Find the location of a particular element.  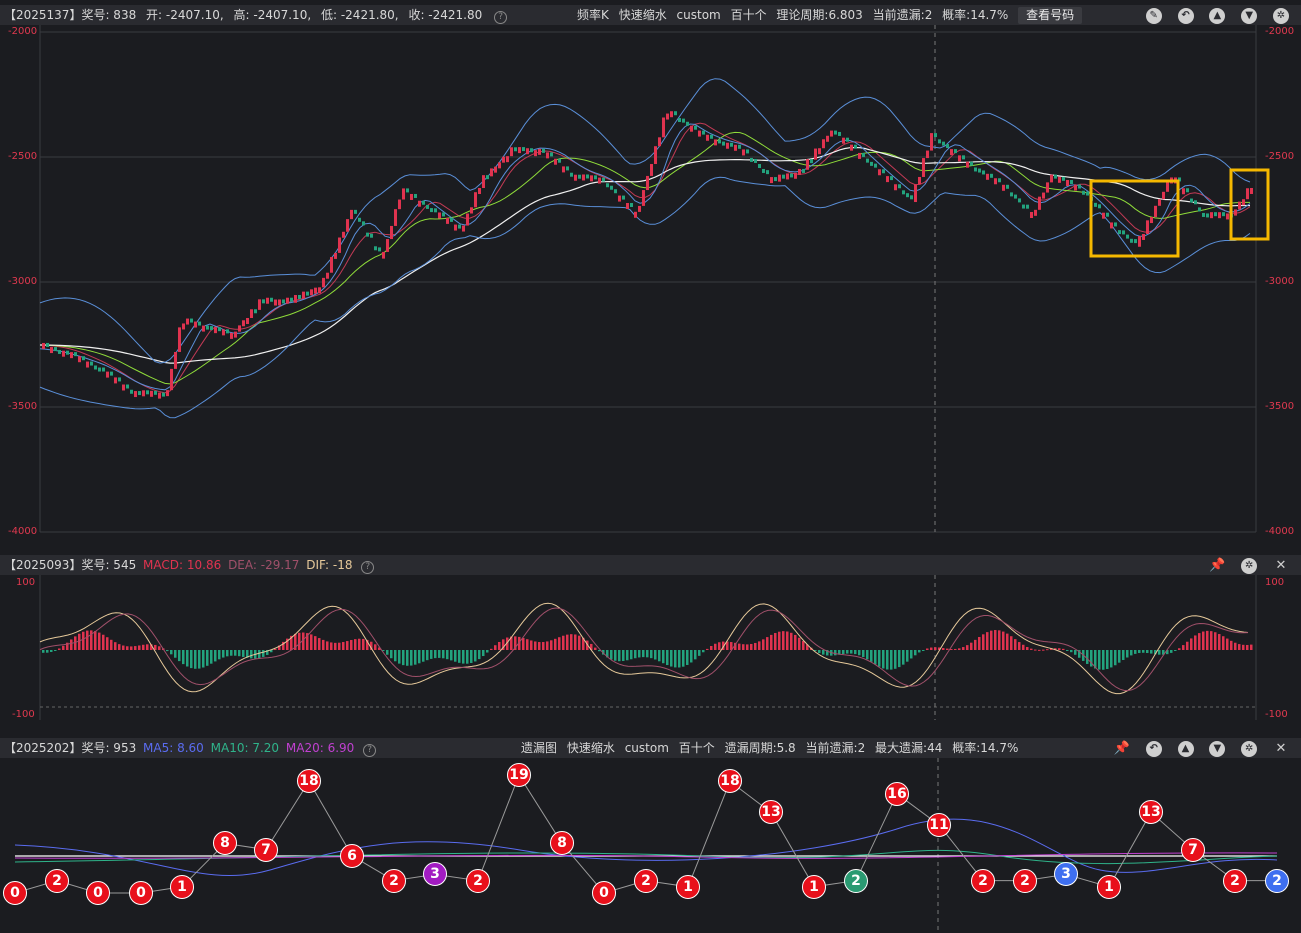

dea-line is located at coordinates (644, 649).